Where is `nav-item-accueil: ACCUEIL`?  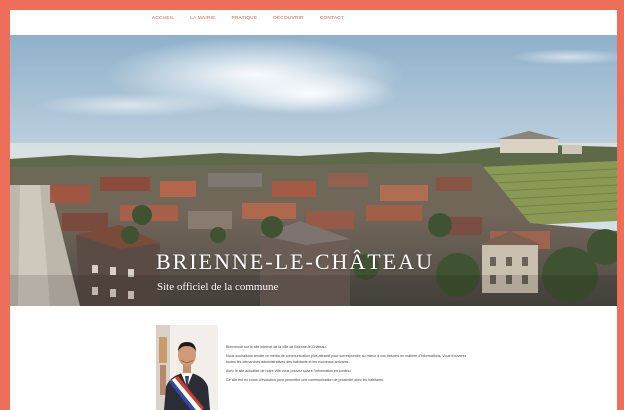
nav-item-accueil: ACCUEIL is located at coordinates (163, 18).